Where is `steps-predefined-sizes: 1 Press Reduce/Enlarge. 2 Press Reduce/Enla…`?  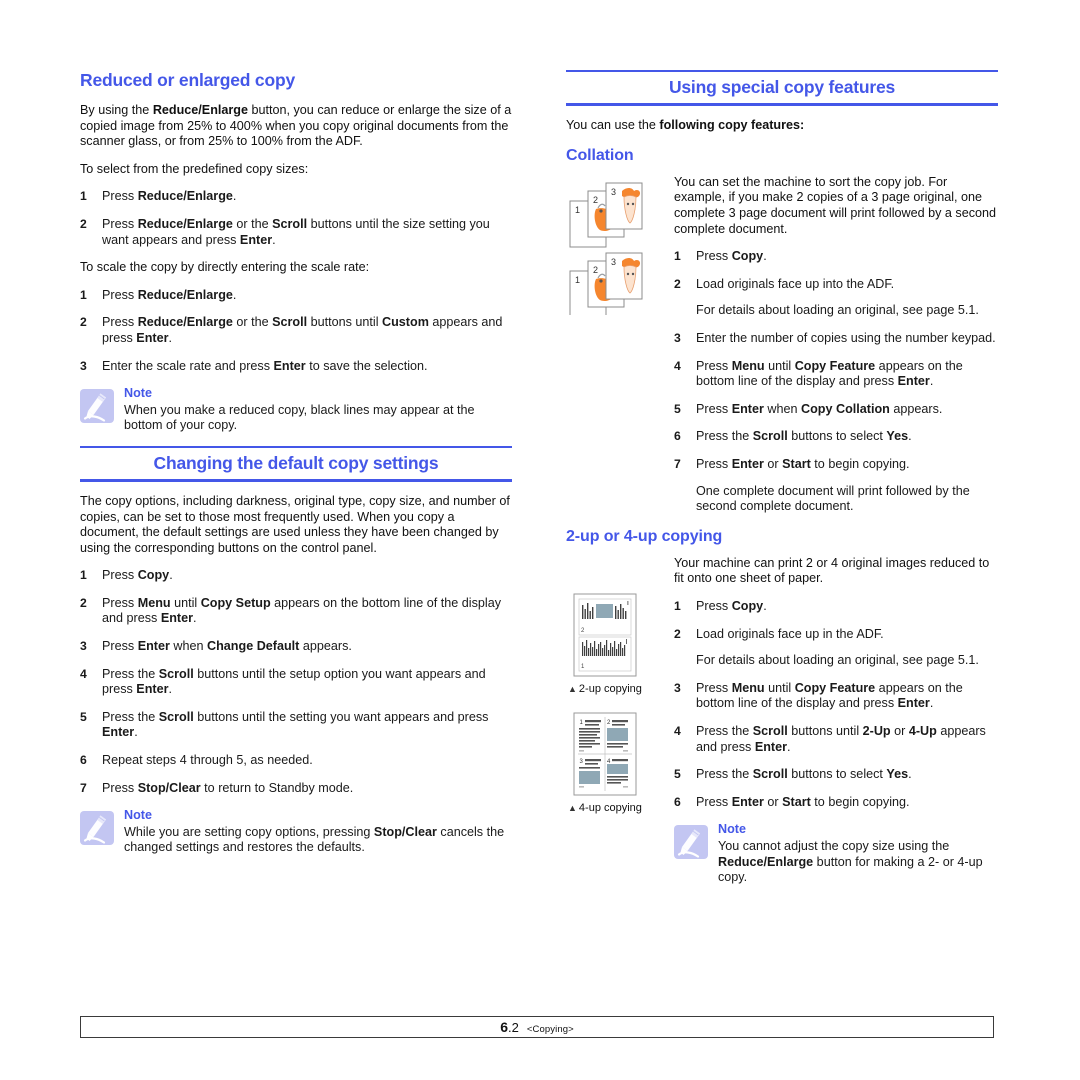
steps-predefined-sizes: 1 Press Reduce/Enlarge. 2 Press Reduce/Enla… is located at coordinates (296, 218).